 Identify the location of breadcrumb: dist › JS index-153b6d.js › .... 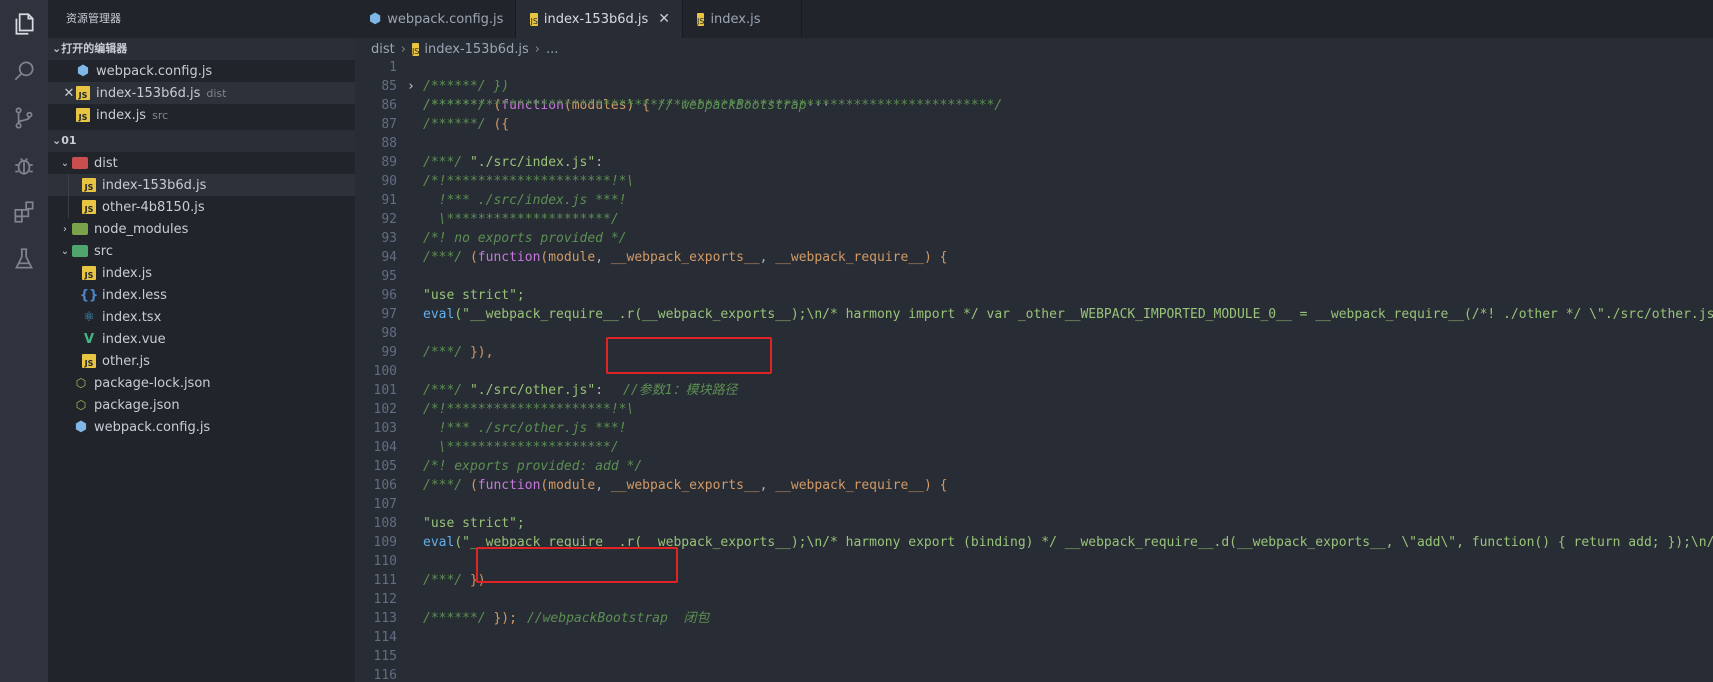
(1034, 49).